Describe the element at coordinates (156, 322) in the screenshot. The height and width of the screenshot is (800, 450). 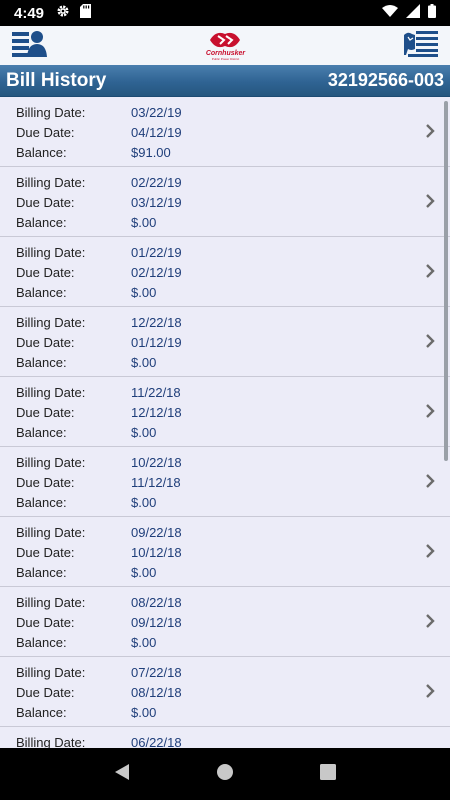
I see `billing-date-value: 12/22/18` at that location.